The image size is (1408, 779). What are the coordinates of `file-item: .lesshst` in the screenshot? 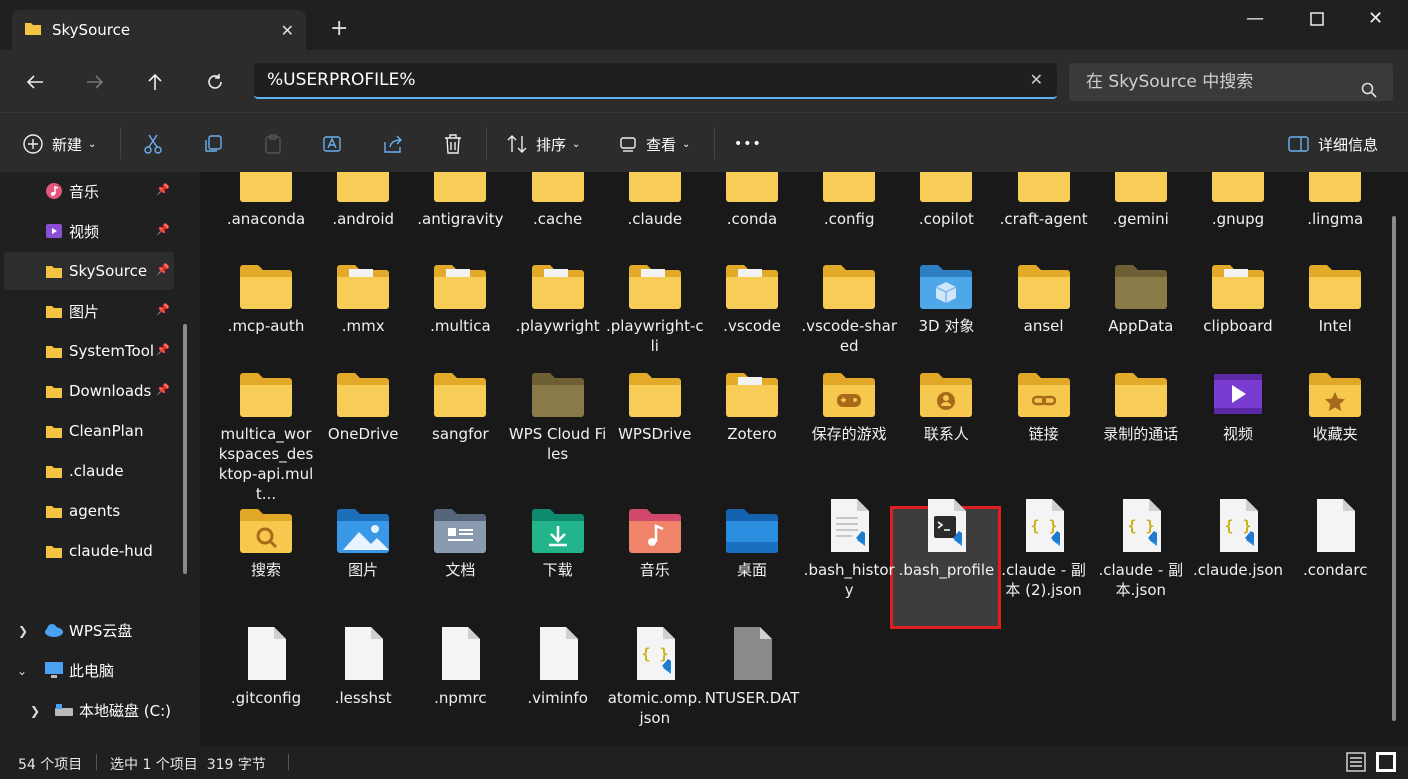 It's located at (363, 665).